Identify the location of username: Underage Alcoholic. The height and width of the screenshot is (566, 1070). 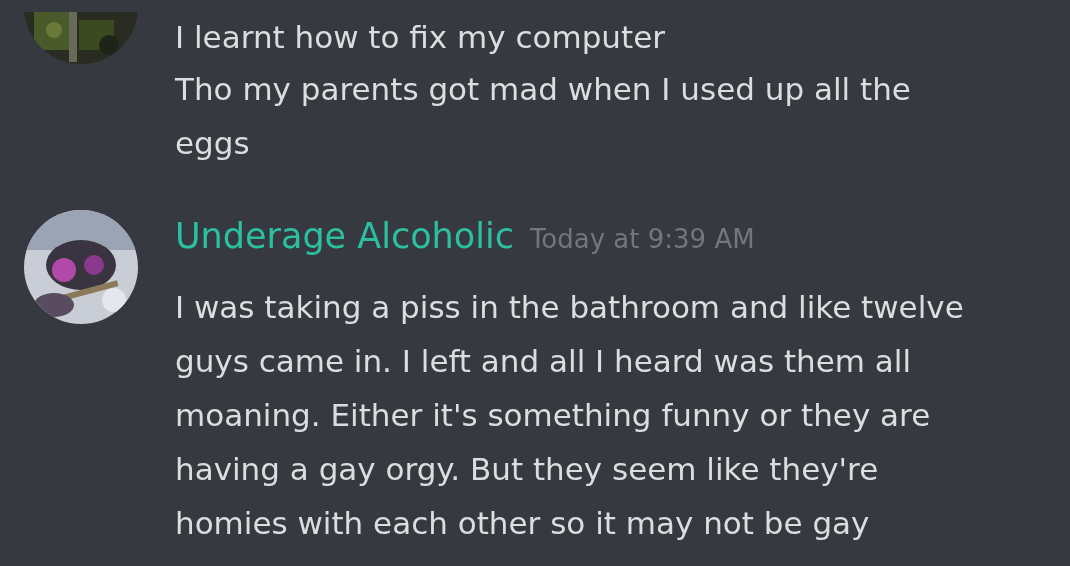
(344, 236).